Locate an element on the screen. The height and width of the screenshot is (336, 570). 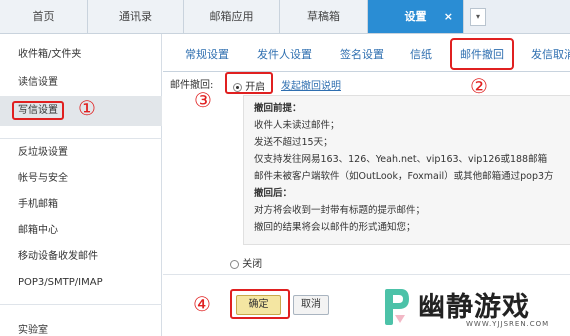
sidebar-item-antispam: 反垃圾设置 is located at coordinates (81, 153).